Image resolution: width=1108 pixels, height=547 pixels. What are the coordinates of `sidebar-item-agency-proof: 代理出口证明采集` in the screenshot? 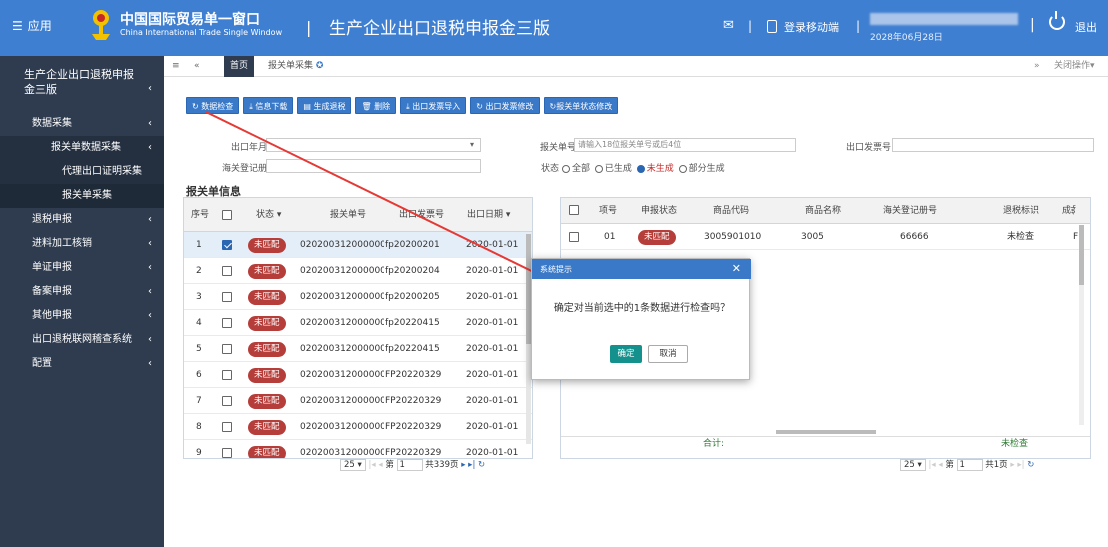 It's located at (82, 172).